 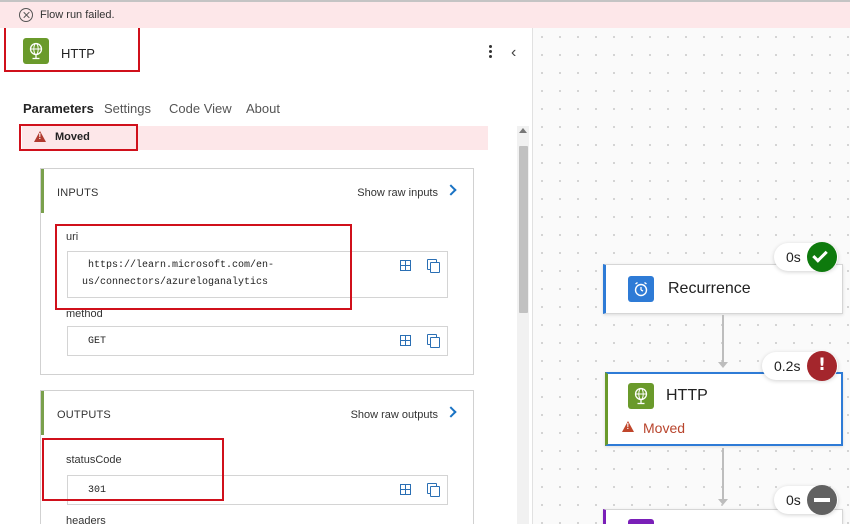 I want to click on panel-scrollbar, so click(x=523, y=325).